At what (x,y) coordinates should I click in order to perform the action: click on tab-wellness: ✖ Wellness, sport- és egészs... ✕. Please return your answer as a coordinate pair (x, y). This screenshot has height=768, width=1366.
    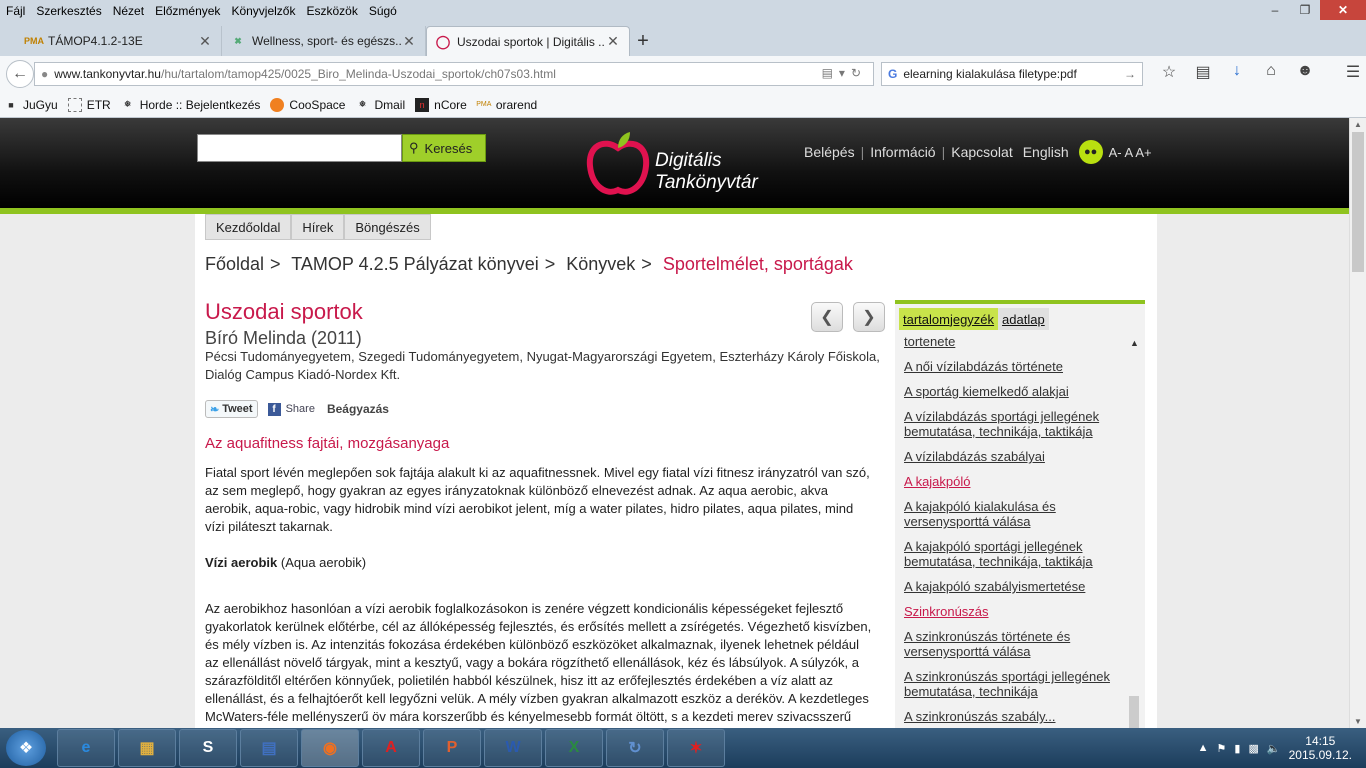
    Looking at the image, I should click on (324, 41).